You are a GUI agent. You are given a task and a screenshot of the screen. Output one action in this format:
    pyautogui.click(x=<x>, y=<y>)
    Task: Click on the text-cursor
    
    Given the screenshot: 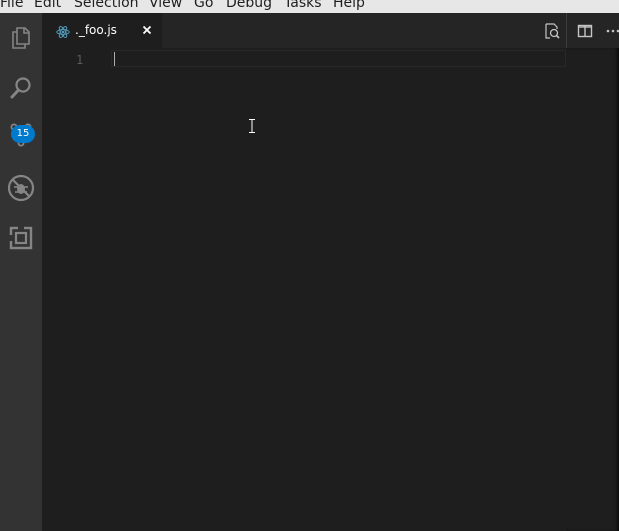 What is the action you would take?
    pyautogui.click(x=114, y=59)
    